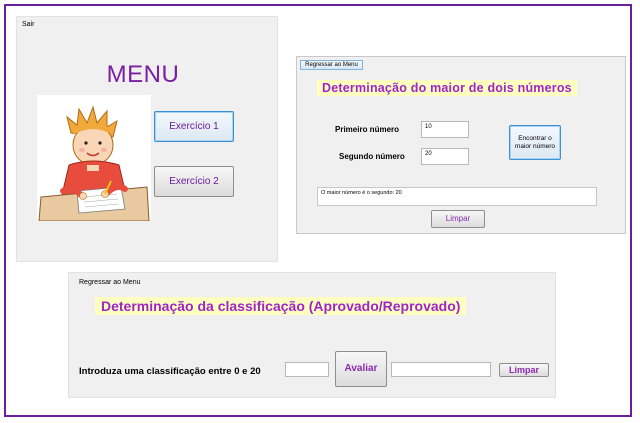 This screenshot has height=423, width=640. Describe the element at coordinates (447, 88) in the screenshot. I see `largest-number-title: Determinação do maior de dois números` at that location.